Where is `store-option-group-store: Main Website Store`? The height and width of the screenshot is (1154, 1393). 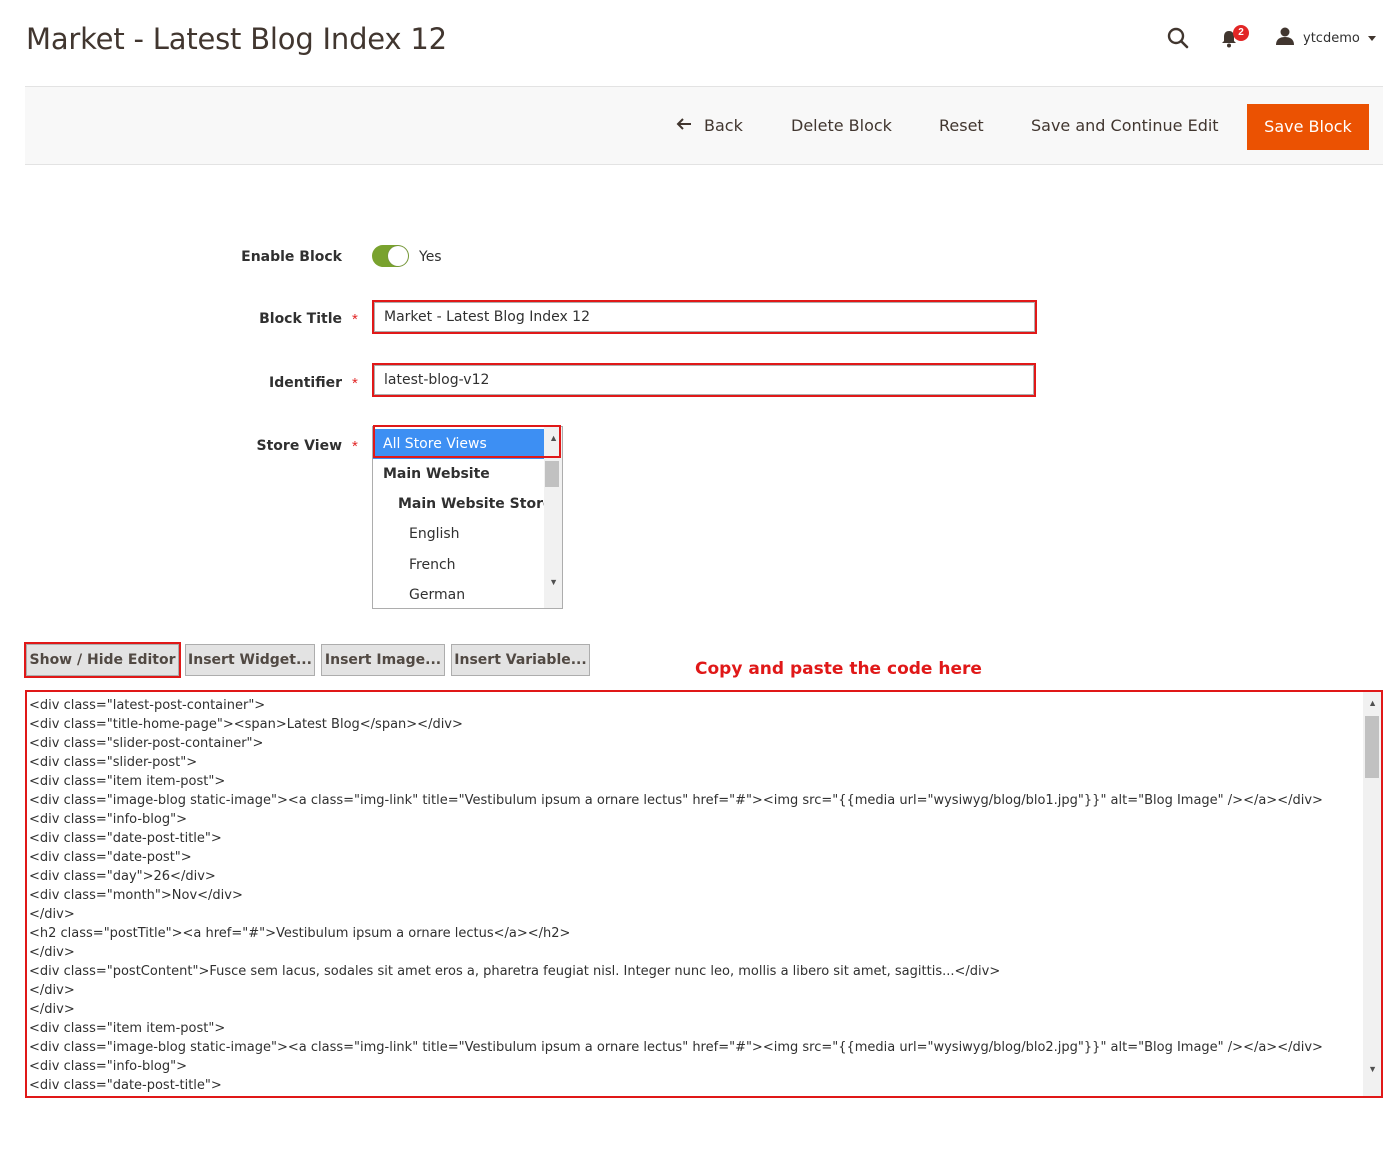
store-option-group-store: Main Website Store is located at coordinates (475, 504).